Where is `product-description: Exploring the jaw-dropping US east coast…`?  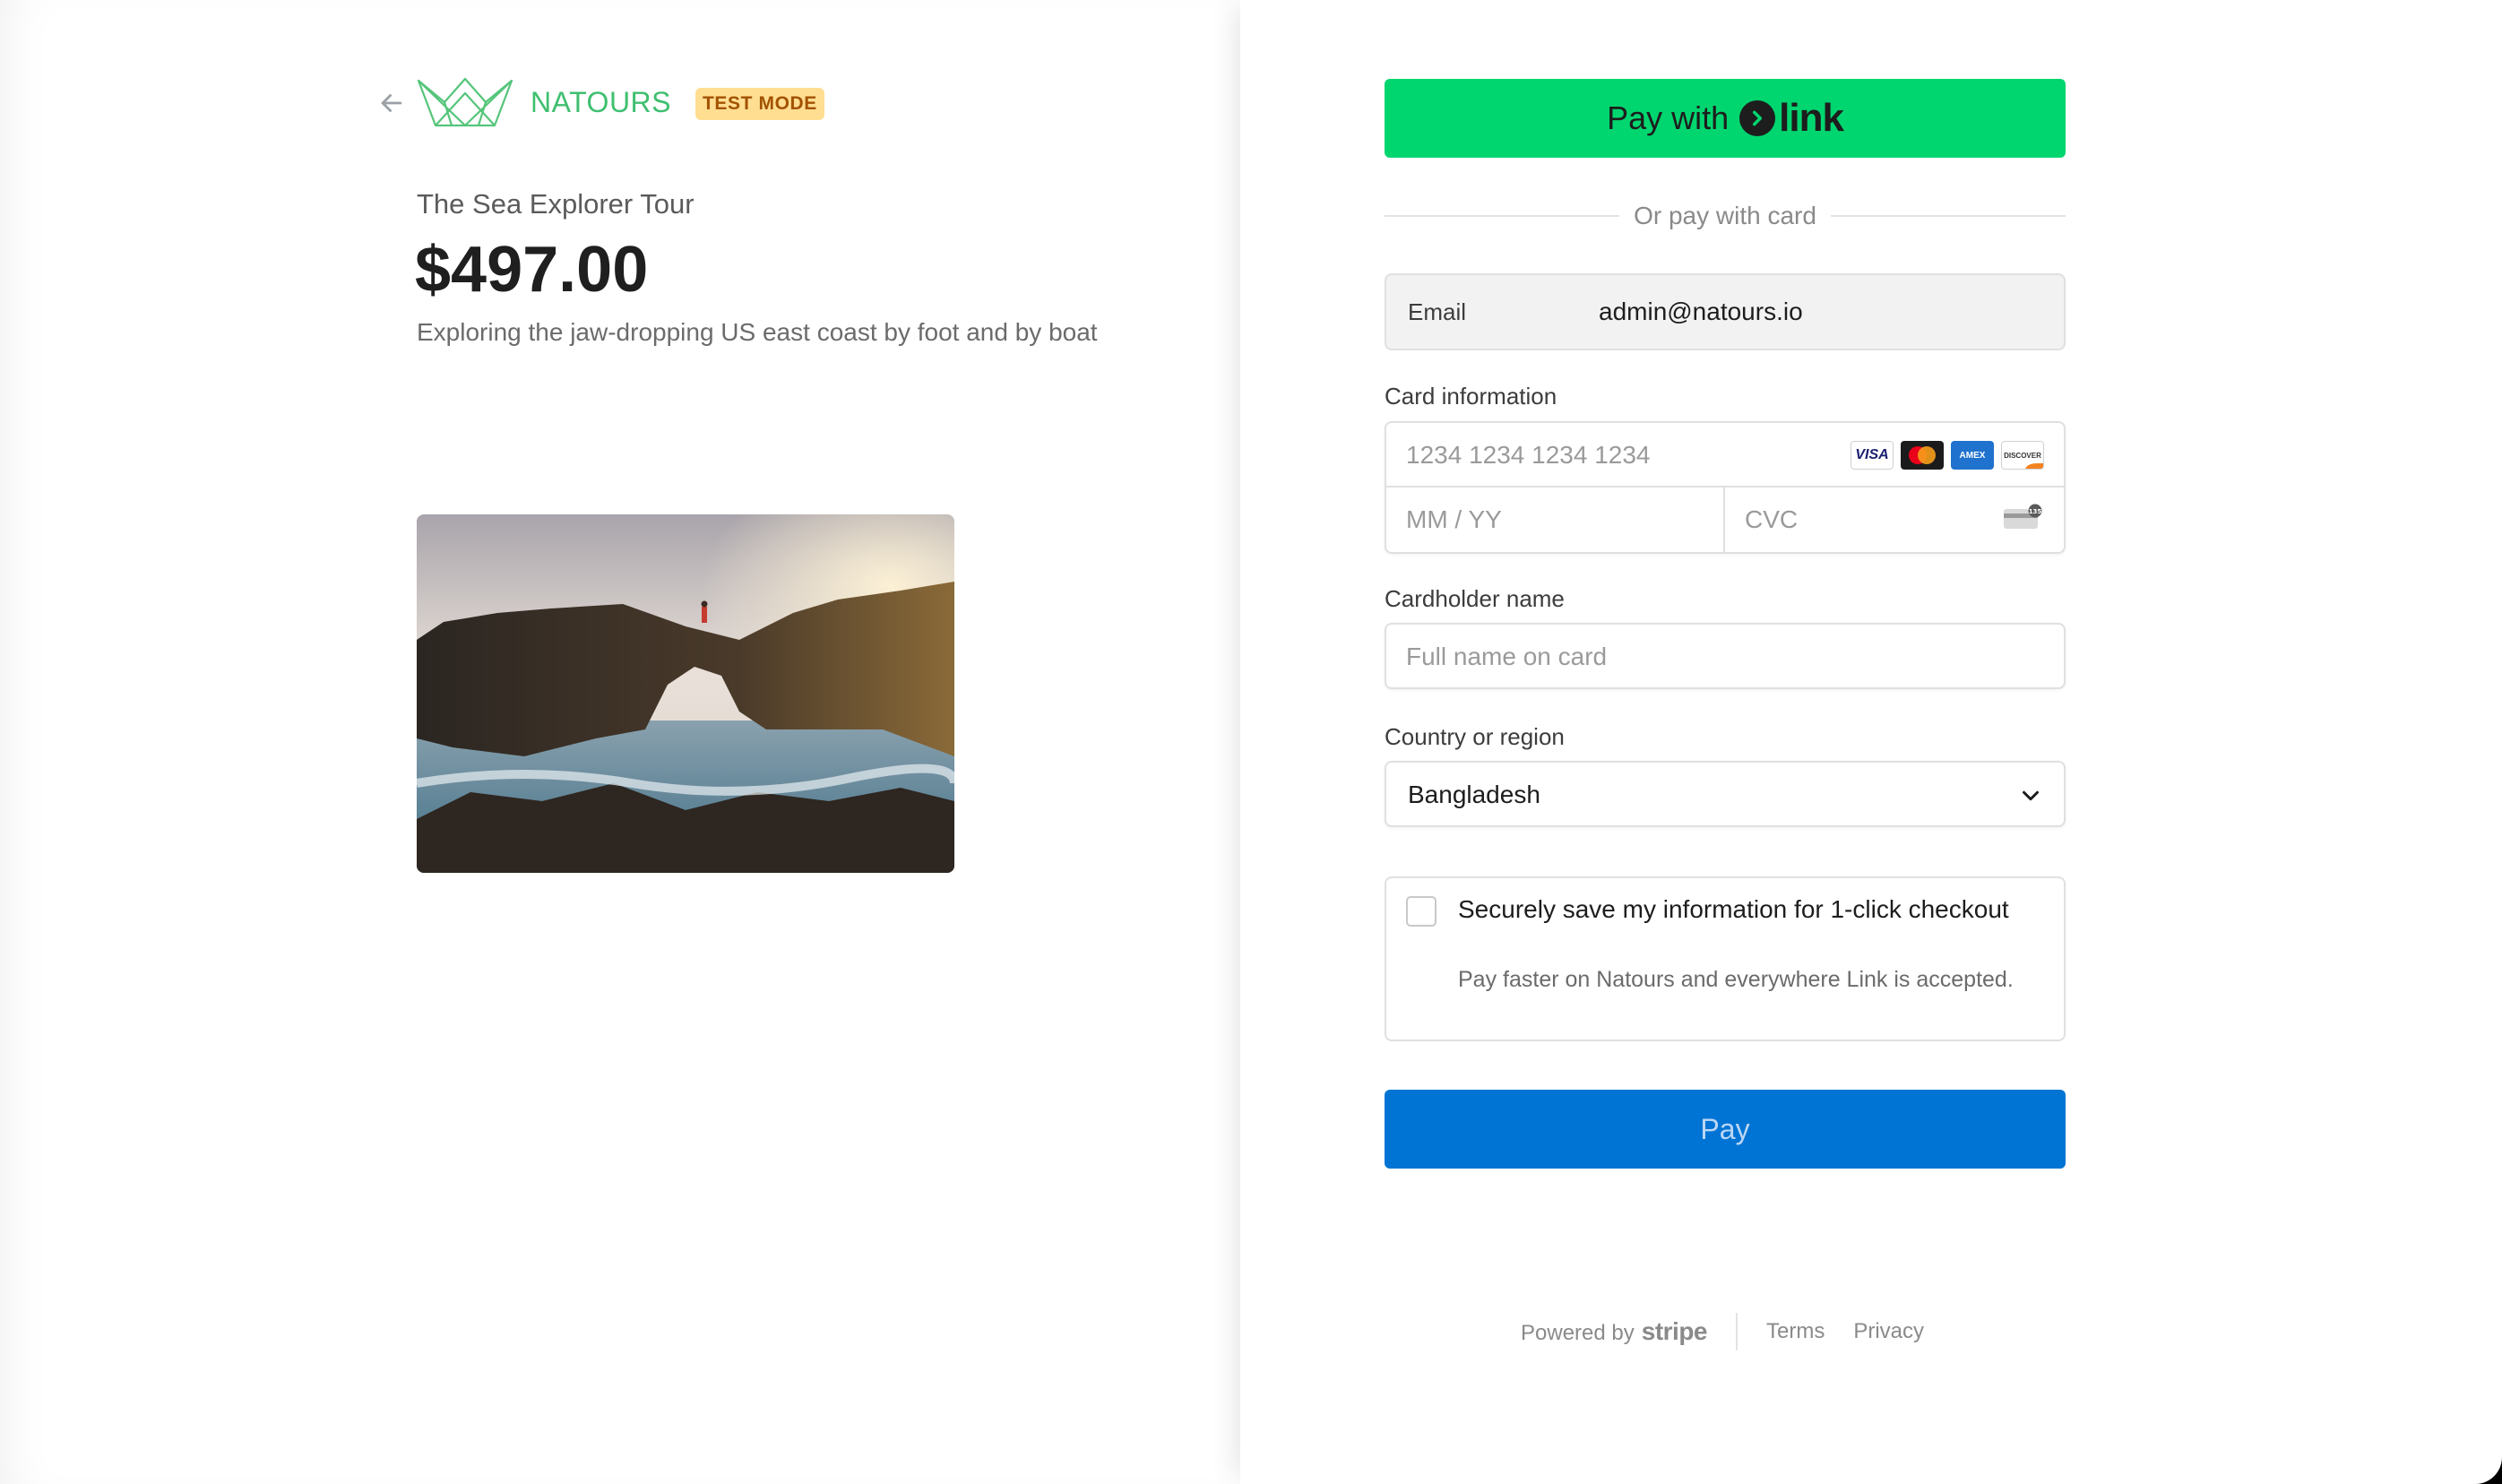 product-description: Exploring the jaw-dropping US east coast… is located at coordinates (757, 332).